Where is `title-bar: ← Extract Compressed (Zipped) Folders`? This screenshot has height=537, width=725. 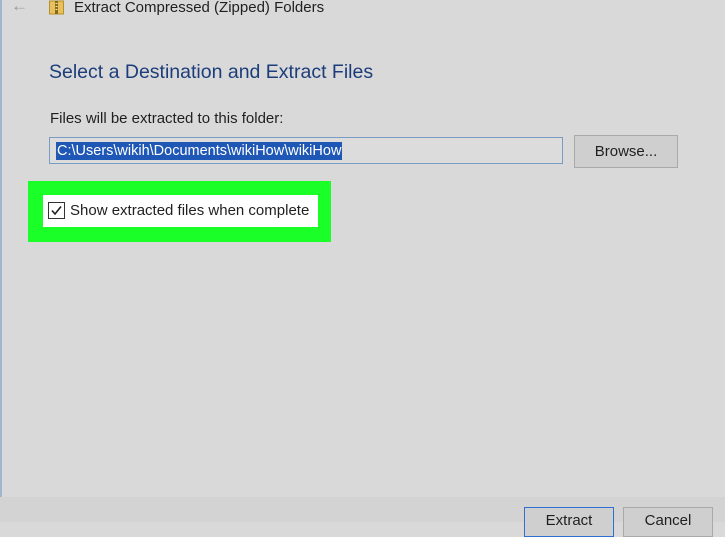 title-bar: ← Extract Compressed (Zipped) Folders is located at coordinates (362, 10).